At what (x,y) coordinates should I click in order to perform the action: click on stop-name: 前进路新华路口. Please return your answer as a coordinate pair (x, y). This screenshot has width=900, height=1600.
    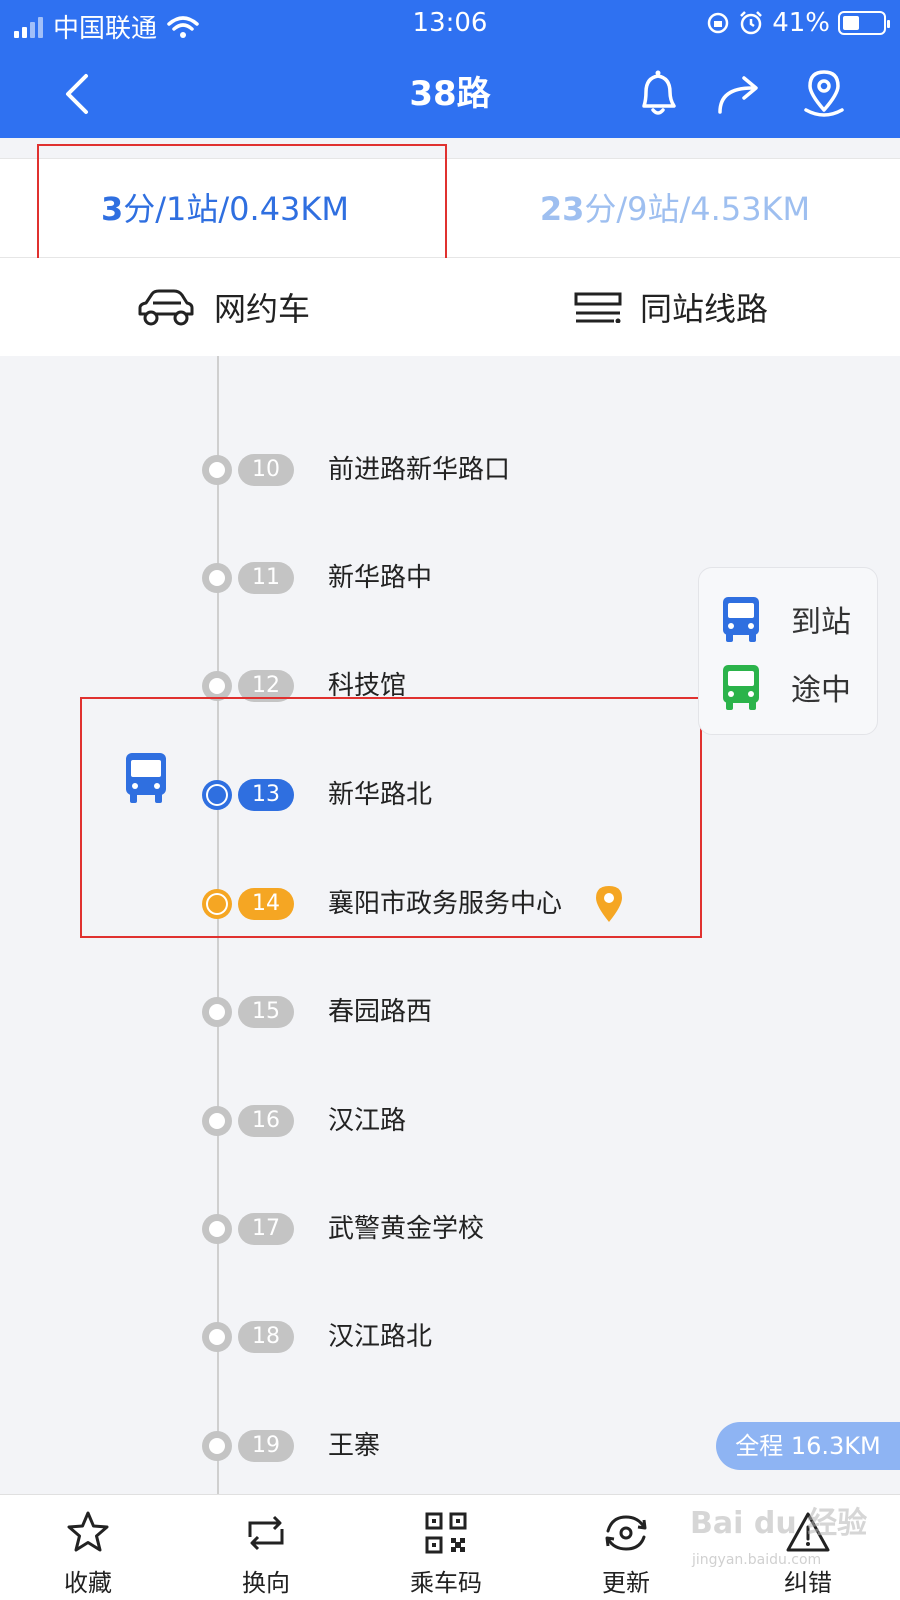
    Looking at the image, I should click on (419, 470).